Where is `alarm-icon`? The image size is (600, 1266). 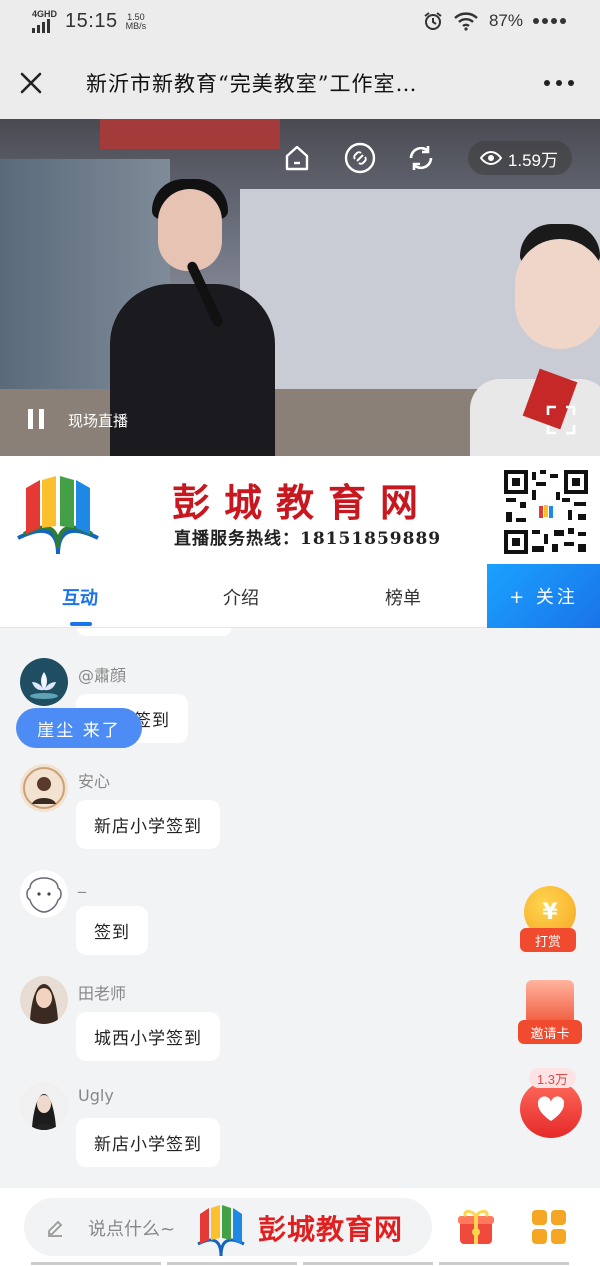
alarm-icon is located at coordinates (433, 21).